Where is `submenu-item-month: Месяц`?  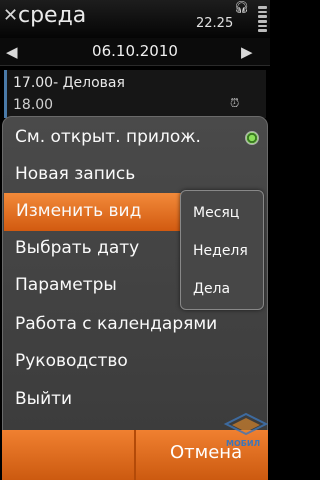 submenu-item-month: Месяц is located at coordinates (223, 213).